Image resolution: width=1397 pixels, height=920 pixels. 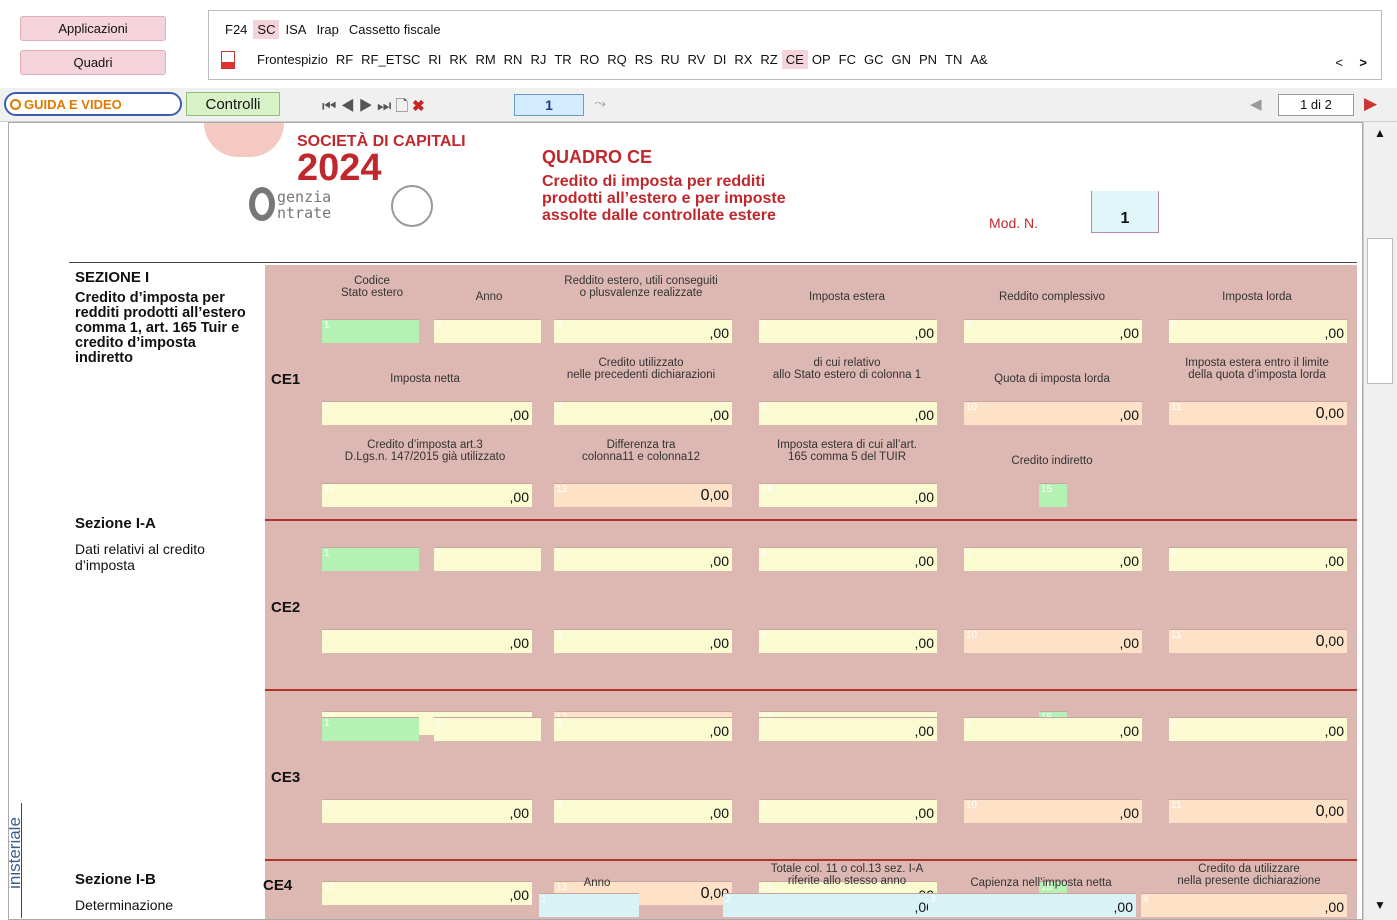 What do you see at coordinates (1380, 133) in the screenshot?
I see `scroll-up-icon: ▲` at bounding box center [1380, 133].